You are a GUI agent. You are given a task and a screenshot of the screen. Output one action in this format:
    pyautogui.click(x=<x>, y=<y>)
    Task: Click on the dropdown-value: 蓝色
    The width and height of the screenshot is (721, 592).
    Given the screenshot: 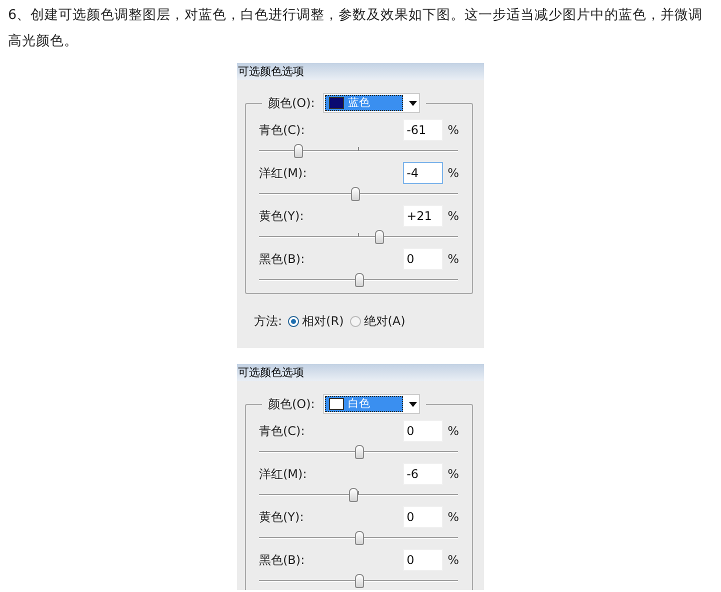 What is the action you would take?
    pyautogui.click(x=359, y=103)
    